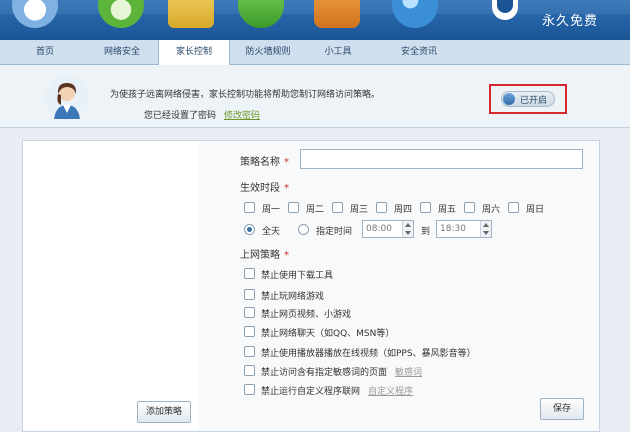  Describe the element at coordinates (268, 52) in the screenshot. I see `tab-firewall-rules: 防火墙规则` at that location.